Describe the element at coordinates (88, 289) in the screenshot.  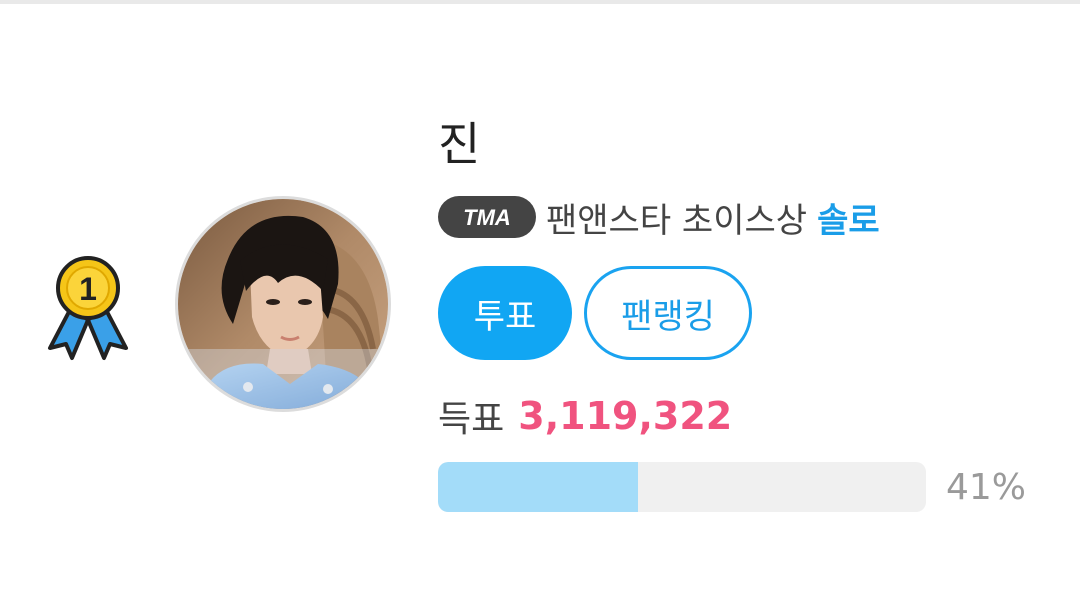
I see `medal-rank-number: 1` at that location.